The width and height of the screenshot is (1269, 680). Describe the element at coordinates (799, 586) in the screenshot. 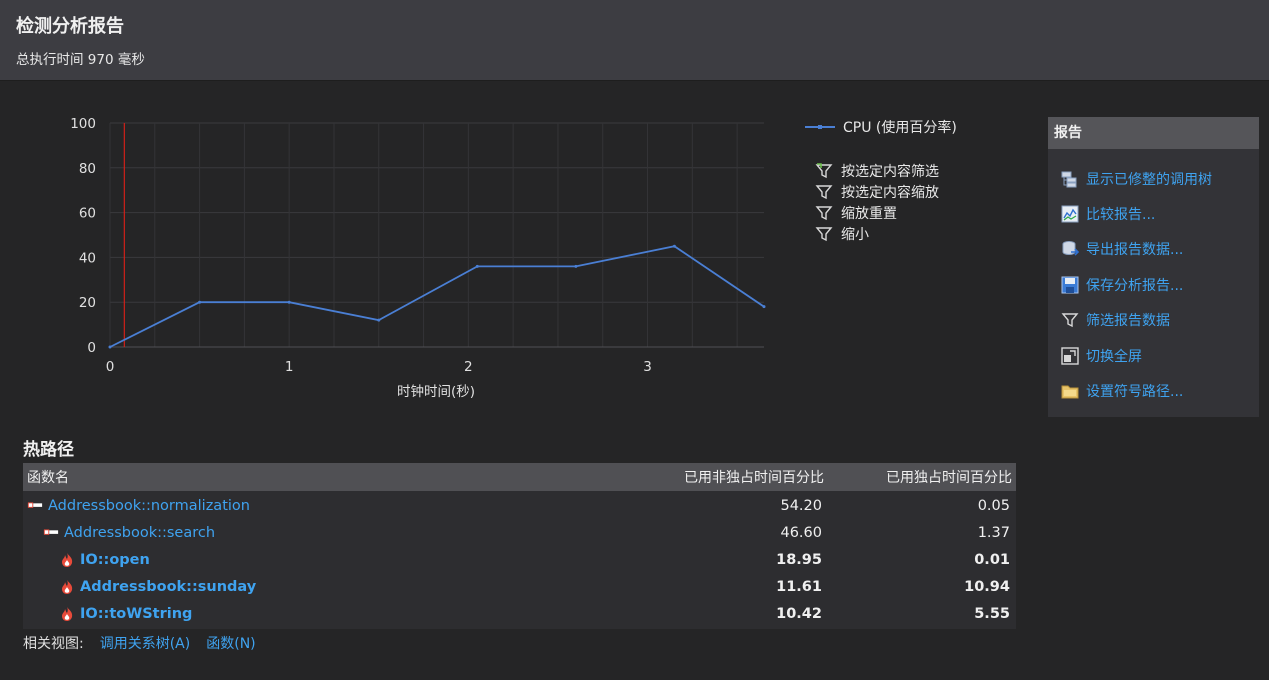

I see `inclusive-percent-cell: 11.61` at that location.